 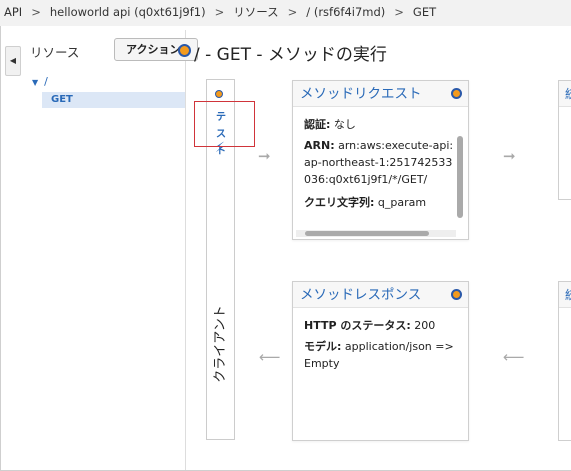 What do you see at coordinates (339, 202) in the screenshot?
I see `query-label: クエリ文字列:` at bounding box center [339, 202].